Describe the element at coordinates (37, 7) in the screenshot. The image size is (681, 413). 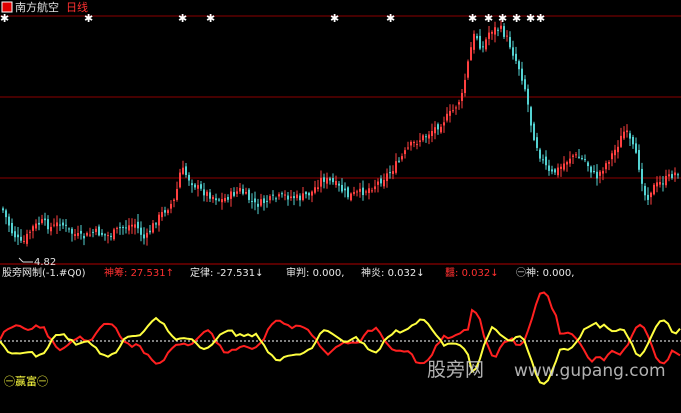
I see `stock-name: 南方航空` at that location.